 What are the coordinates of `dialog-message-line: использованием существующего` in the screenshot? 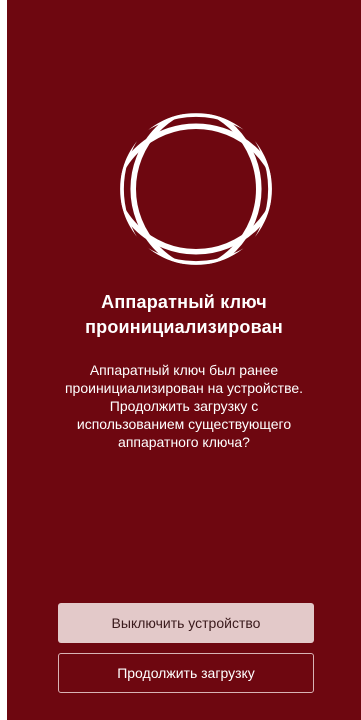 It's located at (184, 424).